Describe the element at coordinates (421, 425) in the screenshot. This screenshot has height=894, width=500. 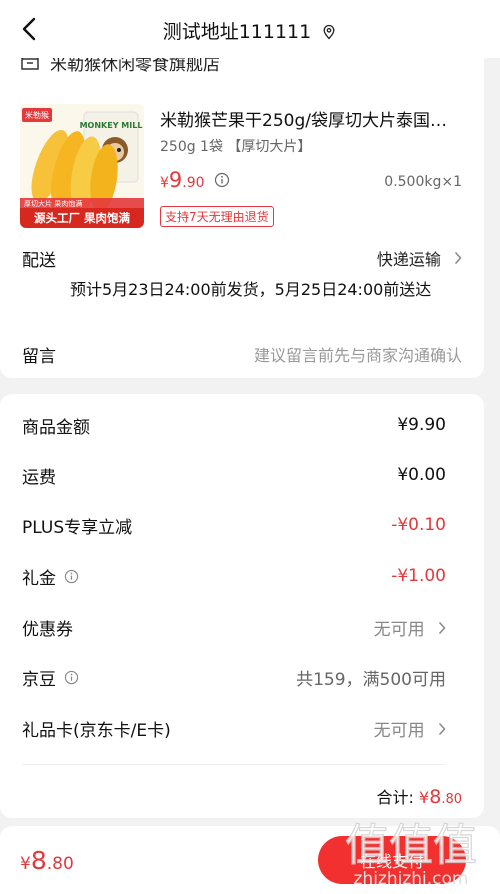
I see `goods-amount-value: ¥9.90` at that location.